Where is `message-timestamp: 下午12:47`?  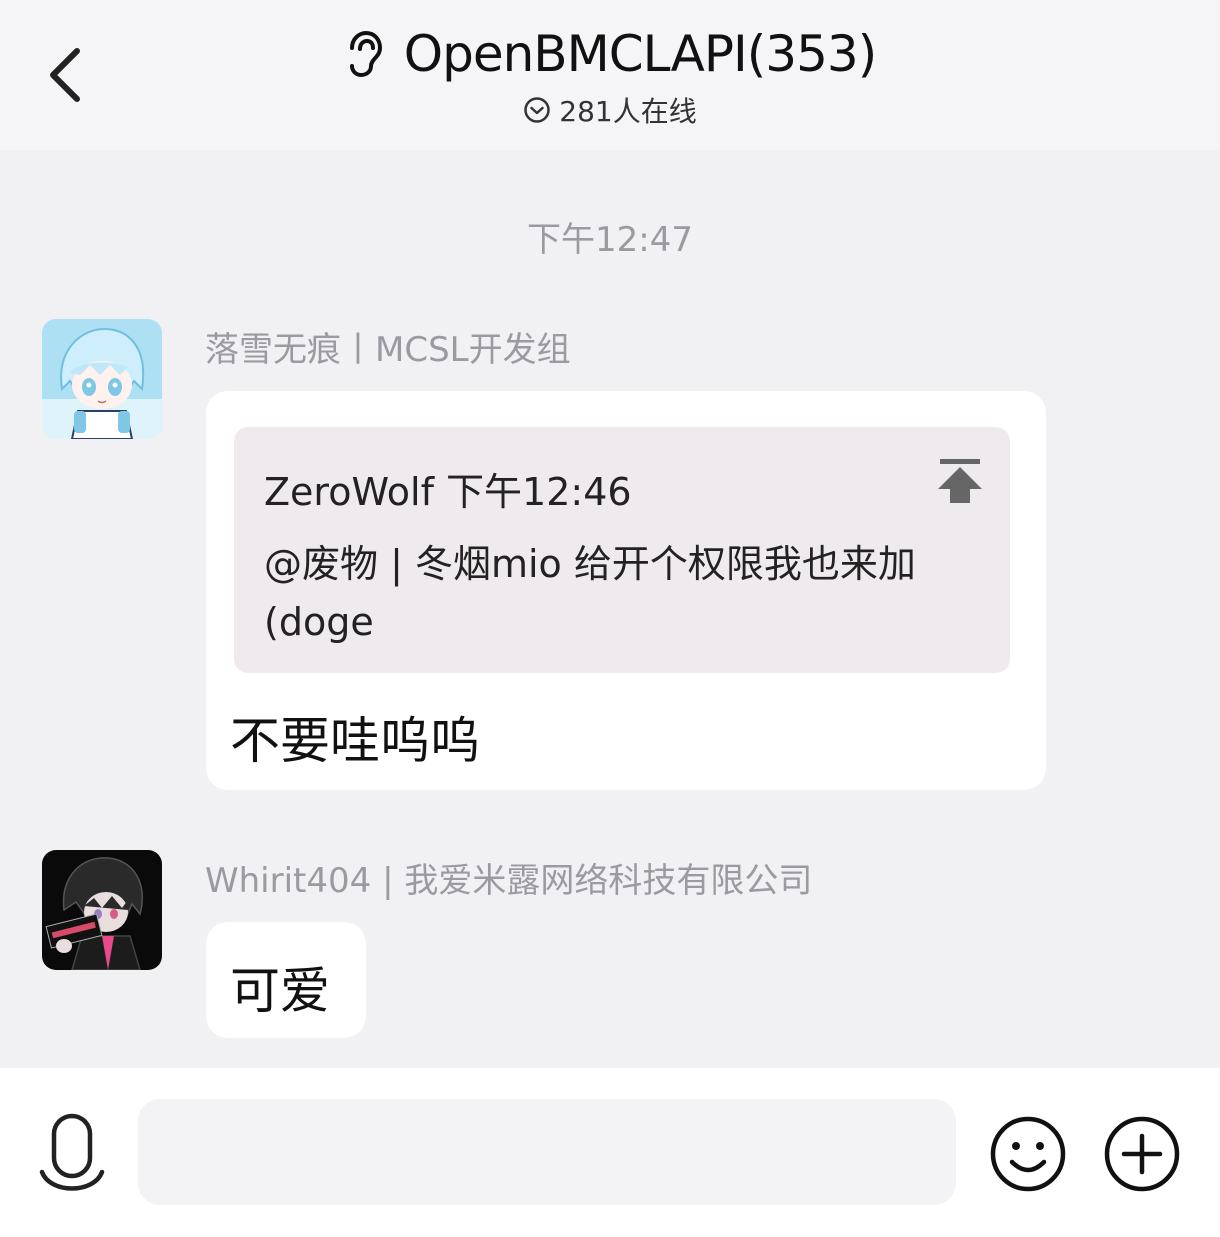 message-timestamp: 下午12:47 is located at coordinates (610, 240).